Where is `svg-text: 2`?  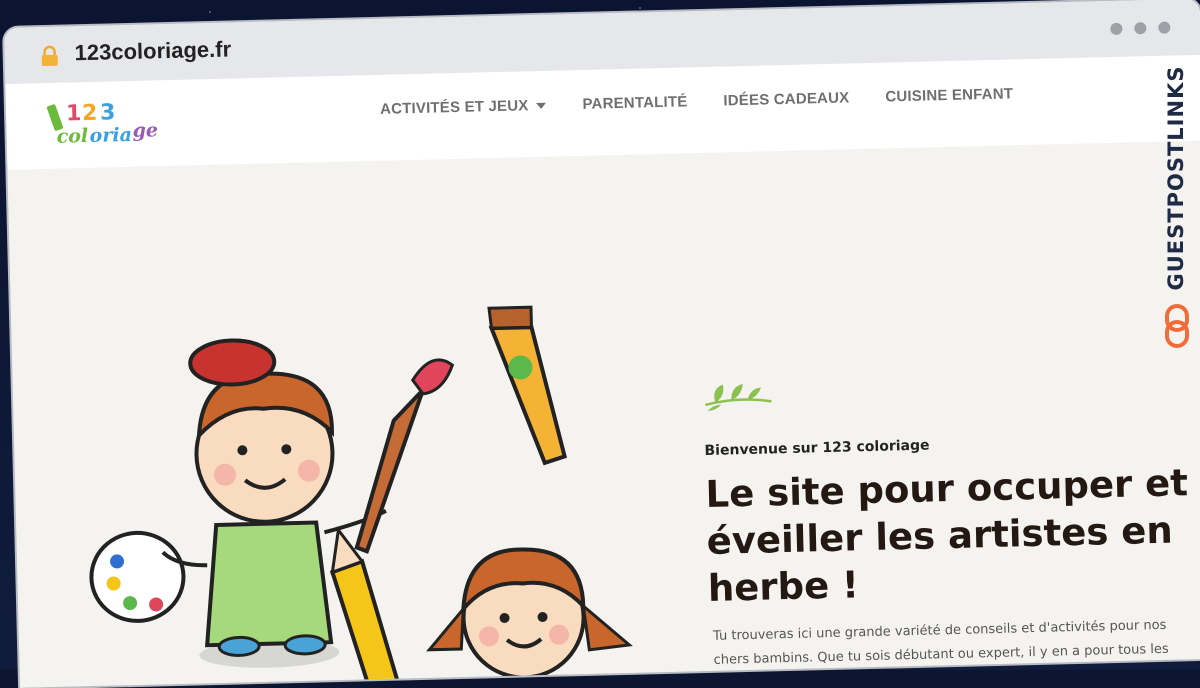
svg-text: 2 is located at coordinates (90, 113).